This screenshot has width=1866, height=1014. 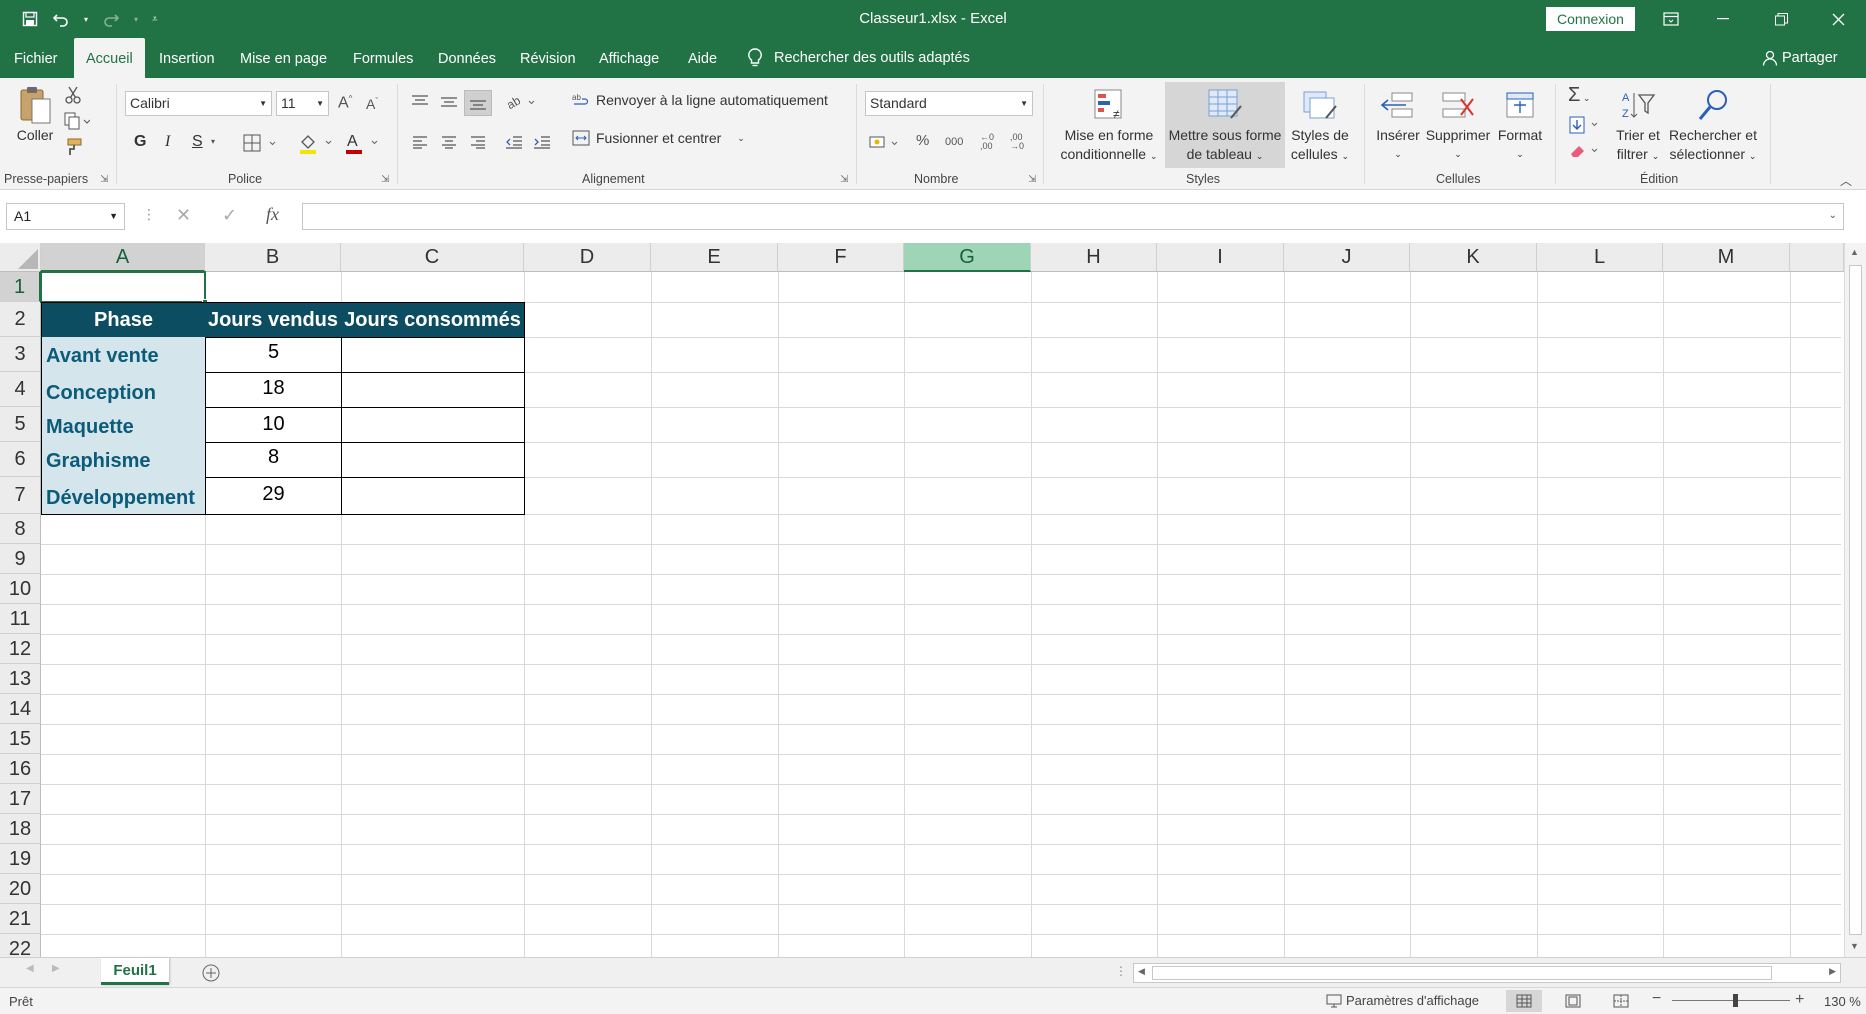 I want to click on increase-font-icon: A^, so click(x=345, y=103).